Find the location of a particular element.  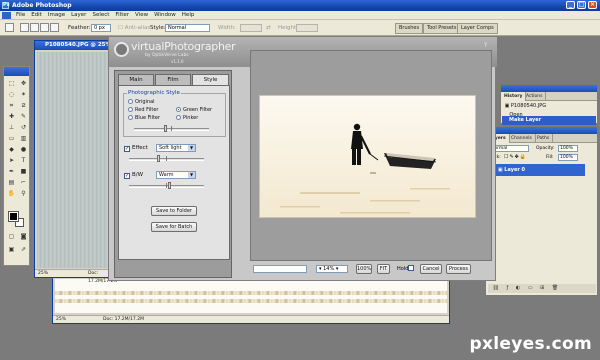

screen-mode-icon: ▣ is located at coordinates (11, 249).